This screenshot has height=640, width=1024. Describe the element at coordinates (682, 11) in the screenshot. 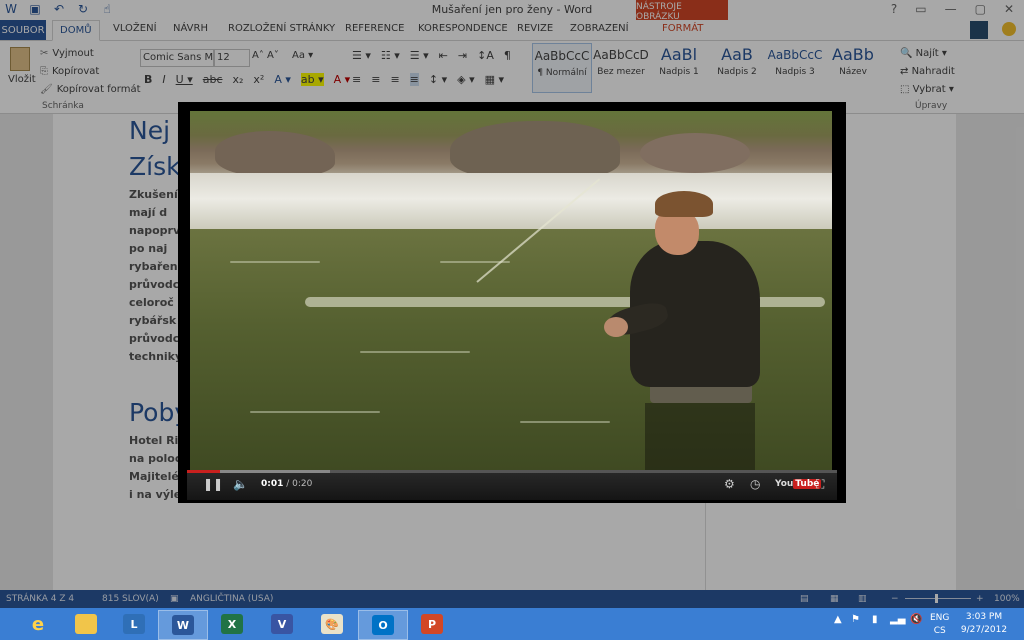

I see `context-tab-title: NÁSTROJE OBRÁZKU` at that location.